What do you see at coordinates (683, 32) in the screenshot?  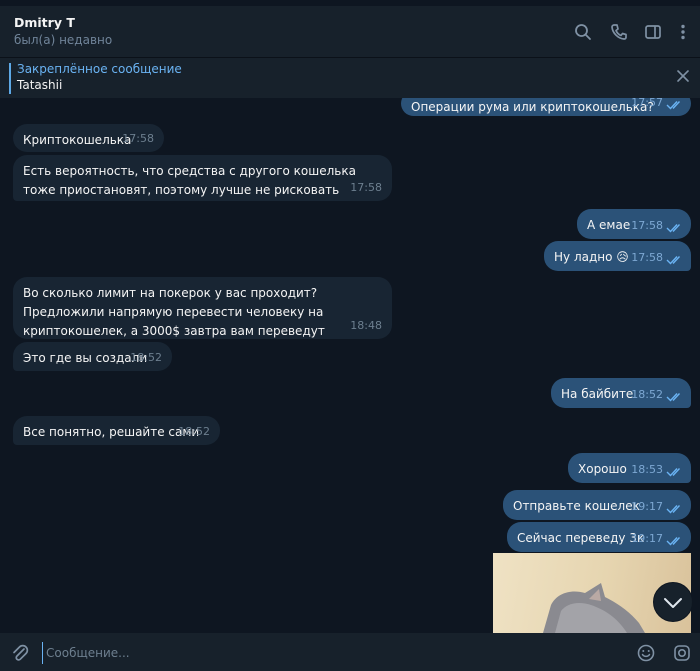 I see `more-icon` at bounding box center [683, 32].